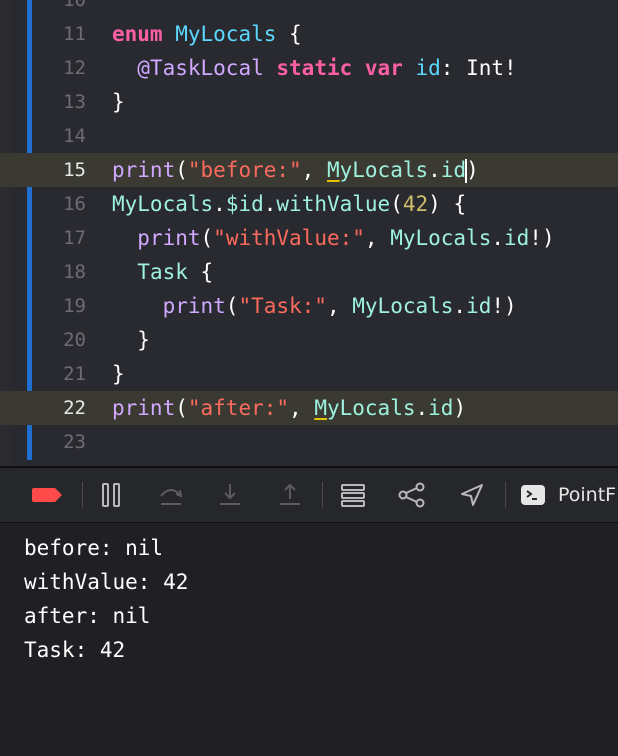 Image resolution: width=618 pixels, height=756 pixels. What do you see at coordinates (309, 102) in the screenshot?
I see `code-line-13: 13 }` at bounding box center [309, 102].